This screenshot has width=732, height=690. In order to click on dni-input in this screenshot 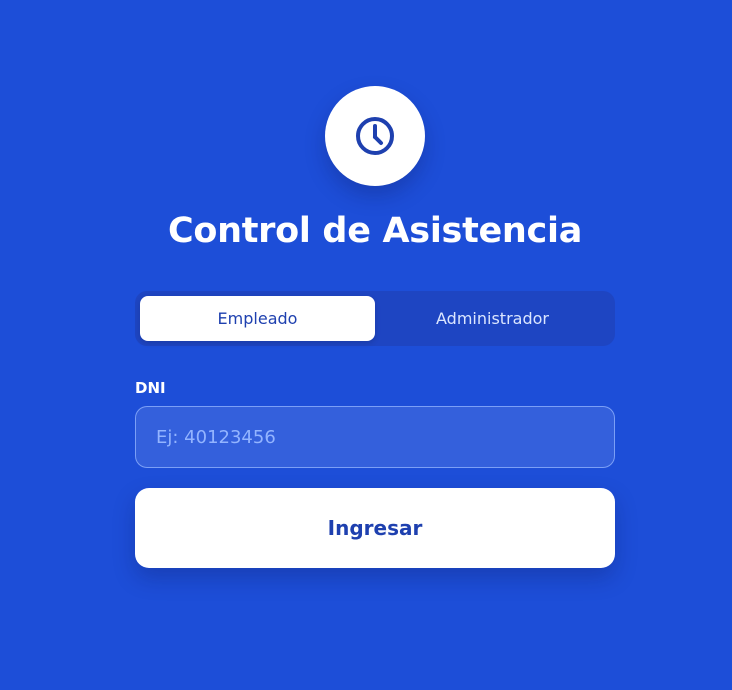, I will do `click(375, 437)`.